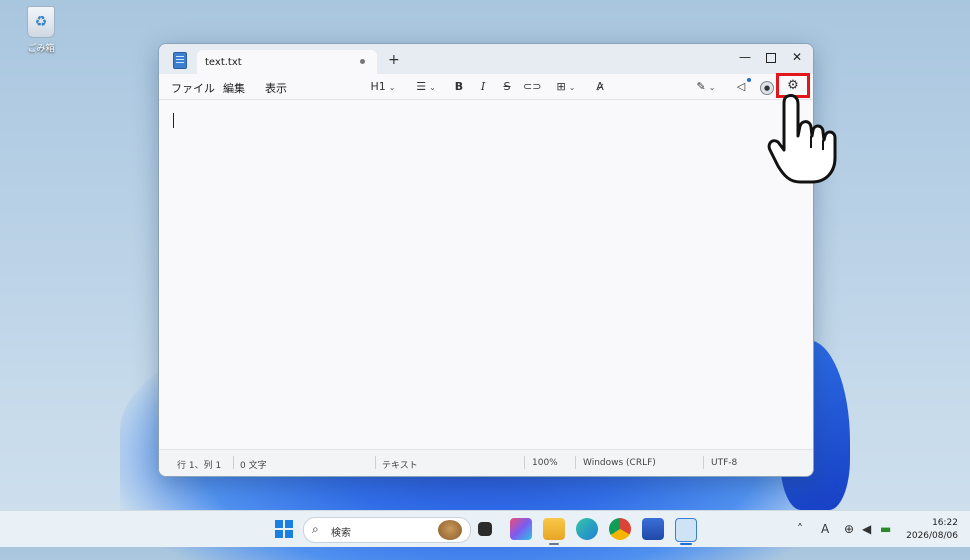  I want to click on speaker-icon: ◀, so click(866, 529).